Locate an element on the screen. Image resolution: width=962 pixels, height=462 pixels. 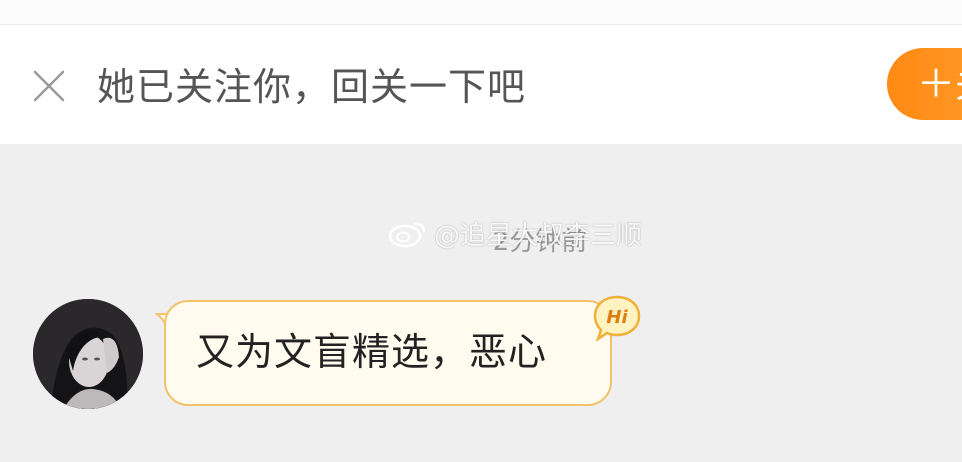
top-strip is located at coordinates (481, 12).